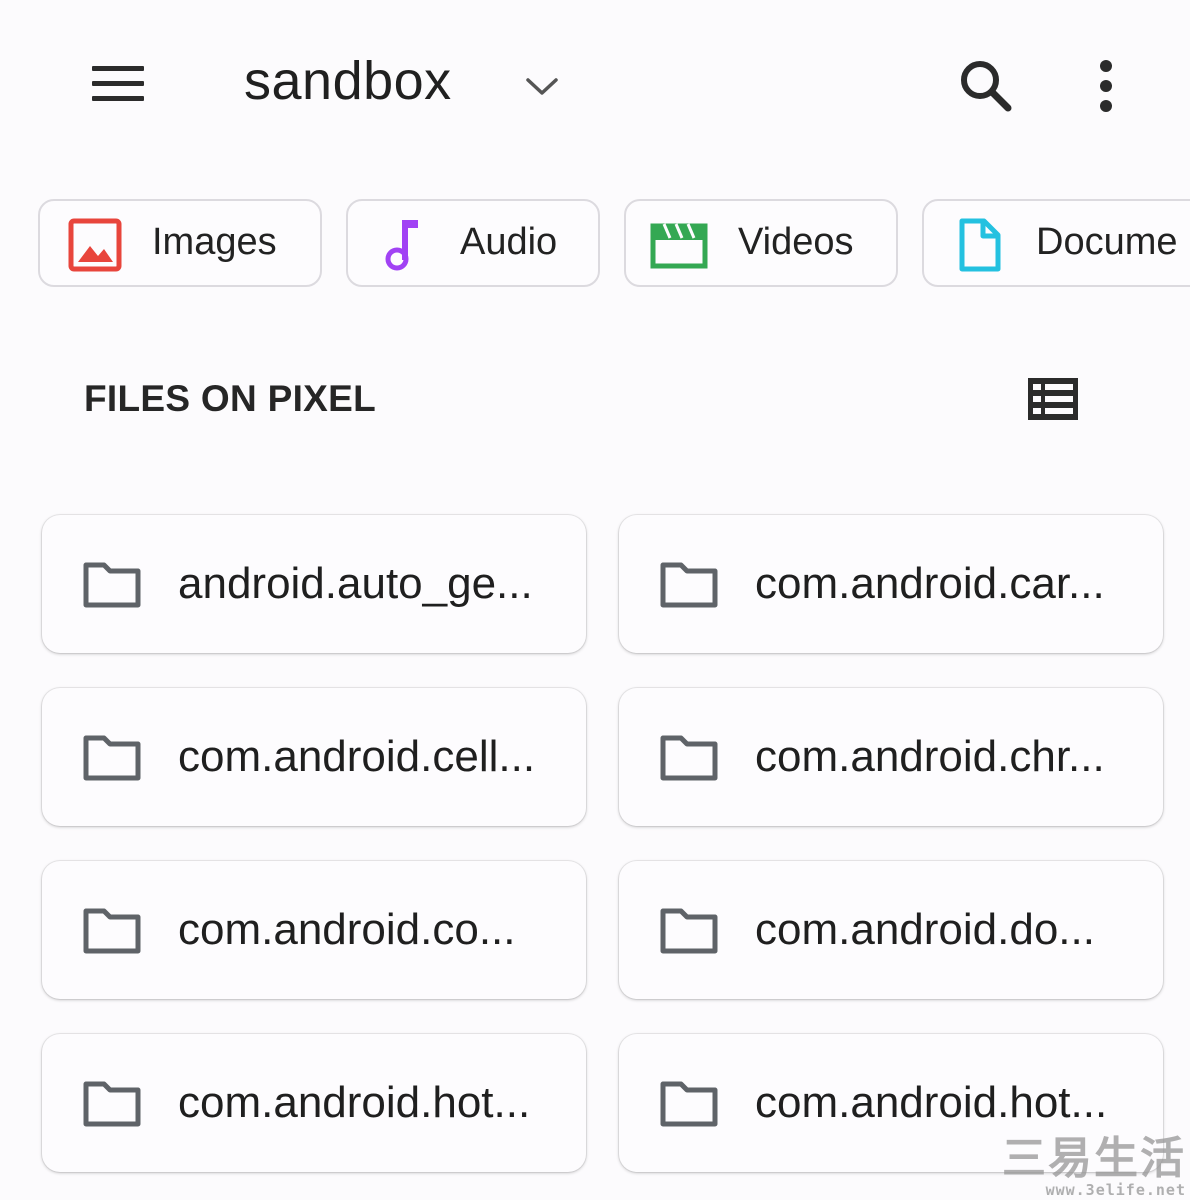 The height and width of the screenshot is (1200, 1190). Describe the element at coordinates (1053, 399) in the screenshot. I see `list-view-icon` at that location.